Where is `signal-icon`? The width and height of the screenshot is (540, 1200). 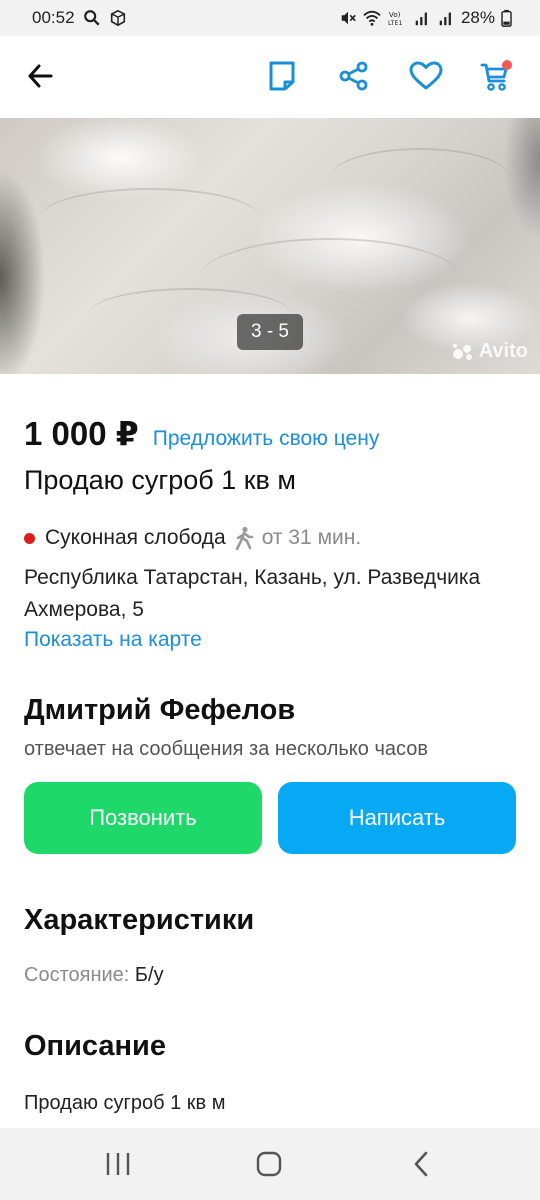
signal-icon is located at coordinates (421, 19).